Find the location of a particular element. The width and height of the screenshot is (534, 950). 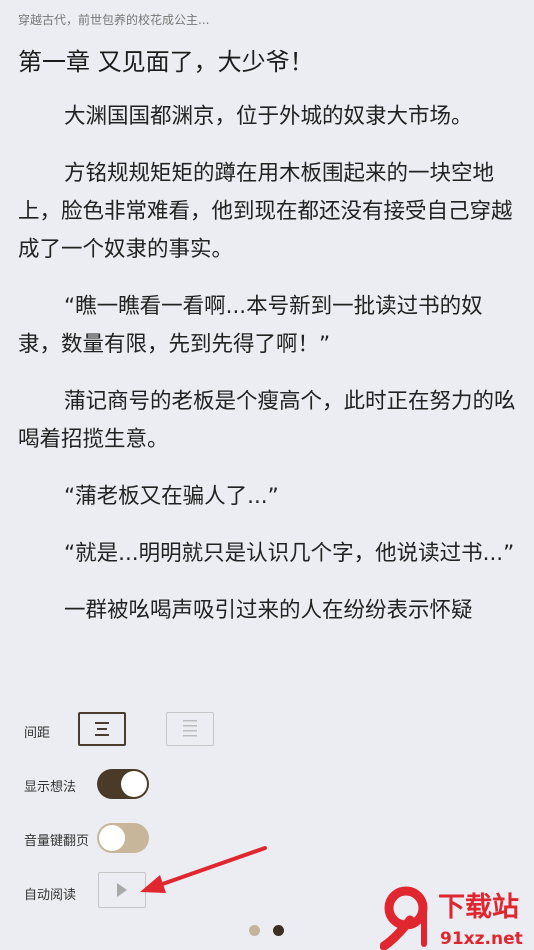

reader-fade-overlay is located at coordinates (267, 693).